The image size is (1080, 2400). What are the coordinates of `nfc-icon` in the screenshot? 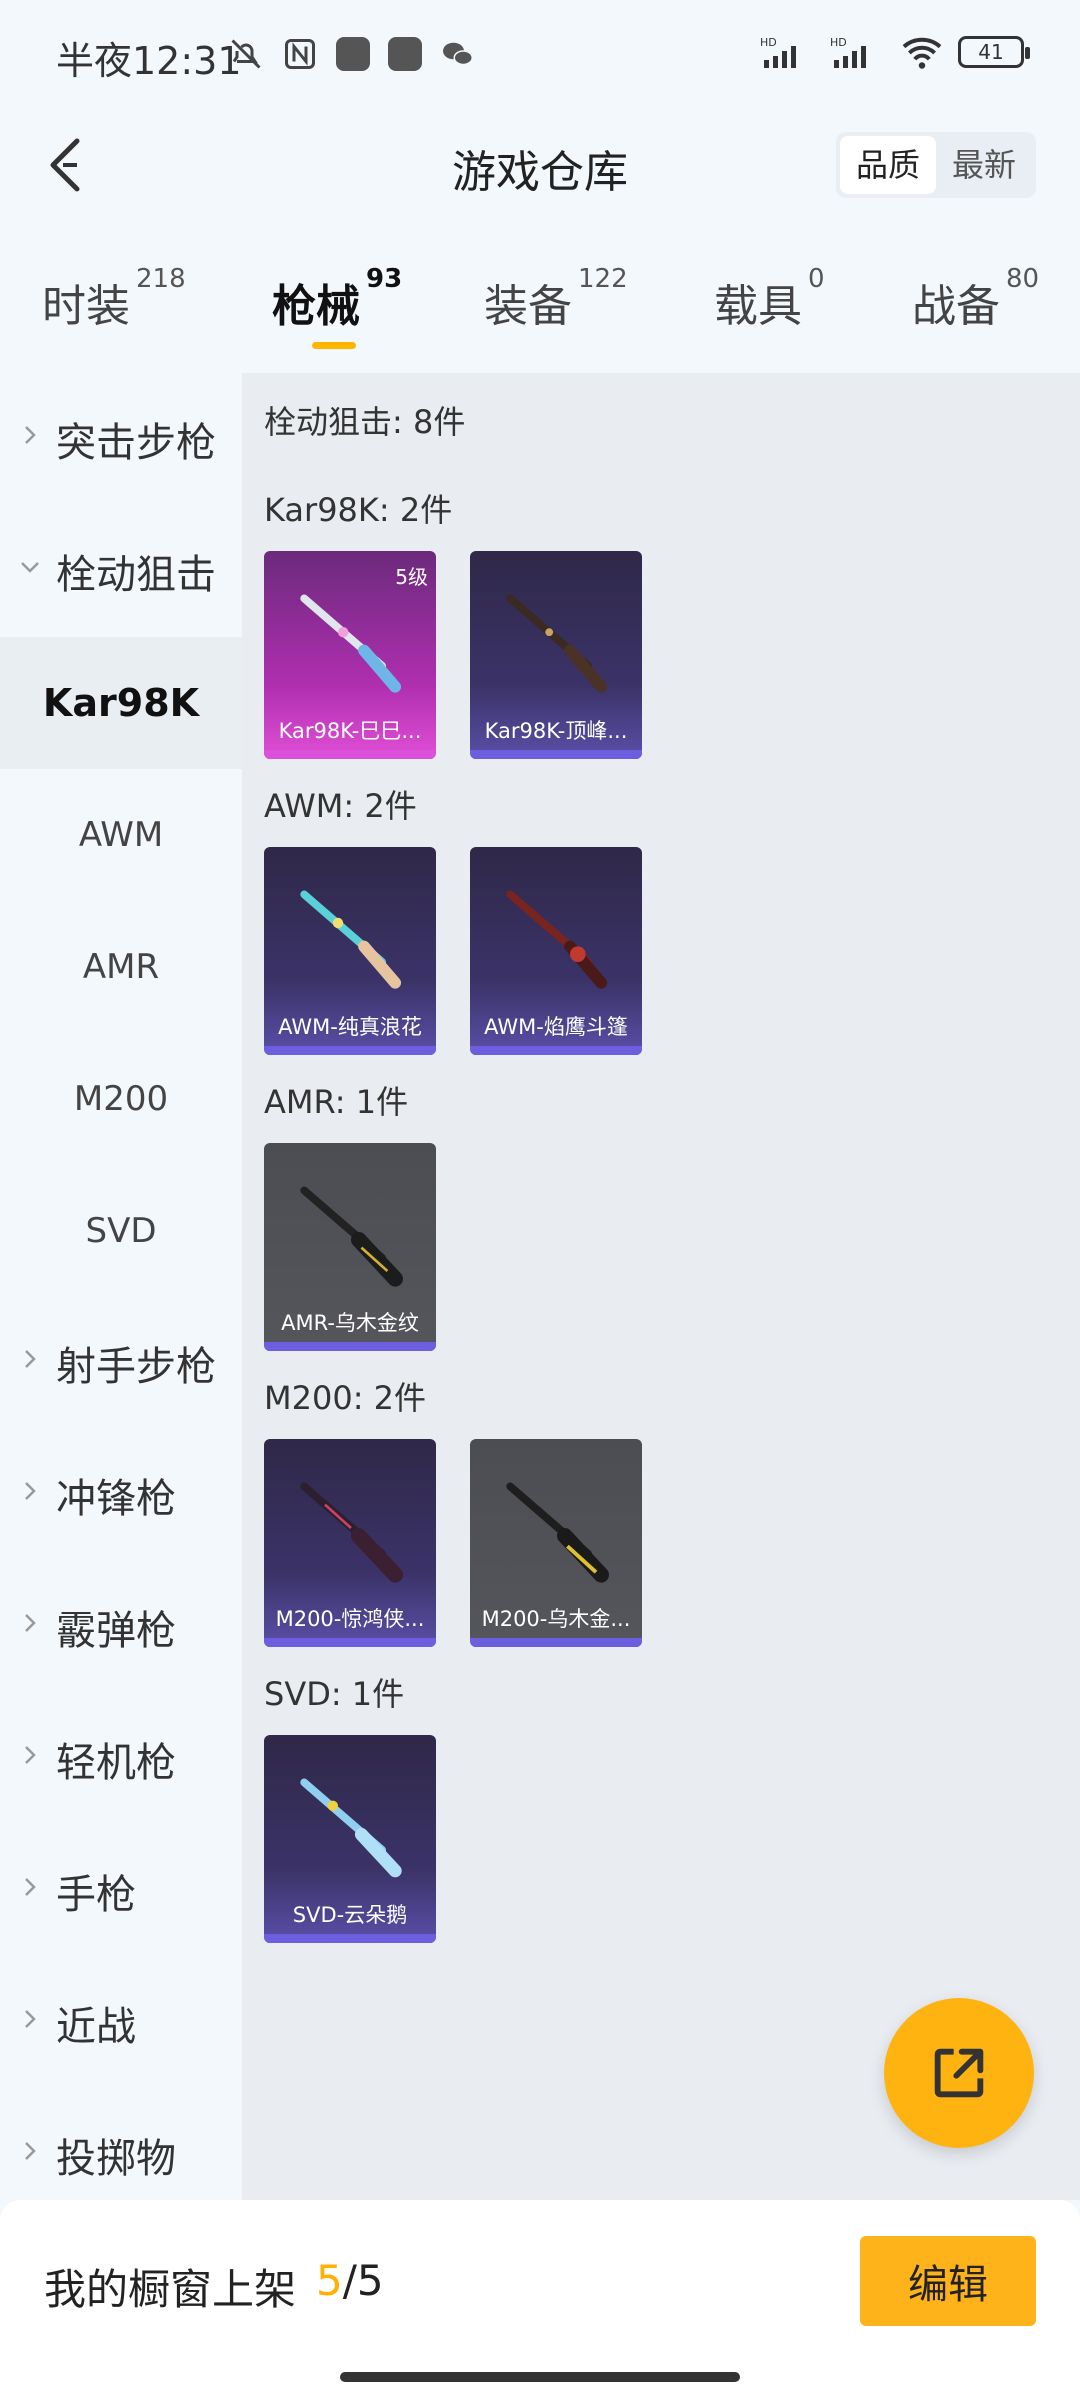 It's located at (300, 54).